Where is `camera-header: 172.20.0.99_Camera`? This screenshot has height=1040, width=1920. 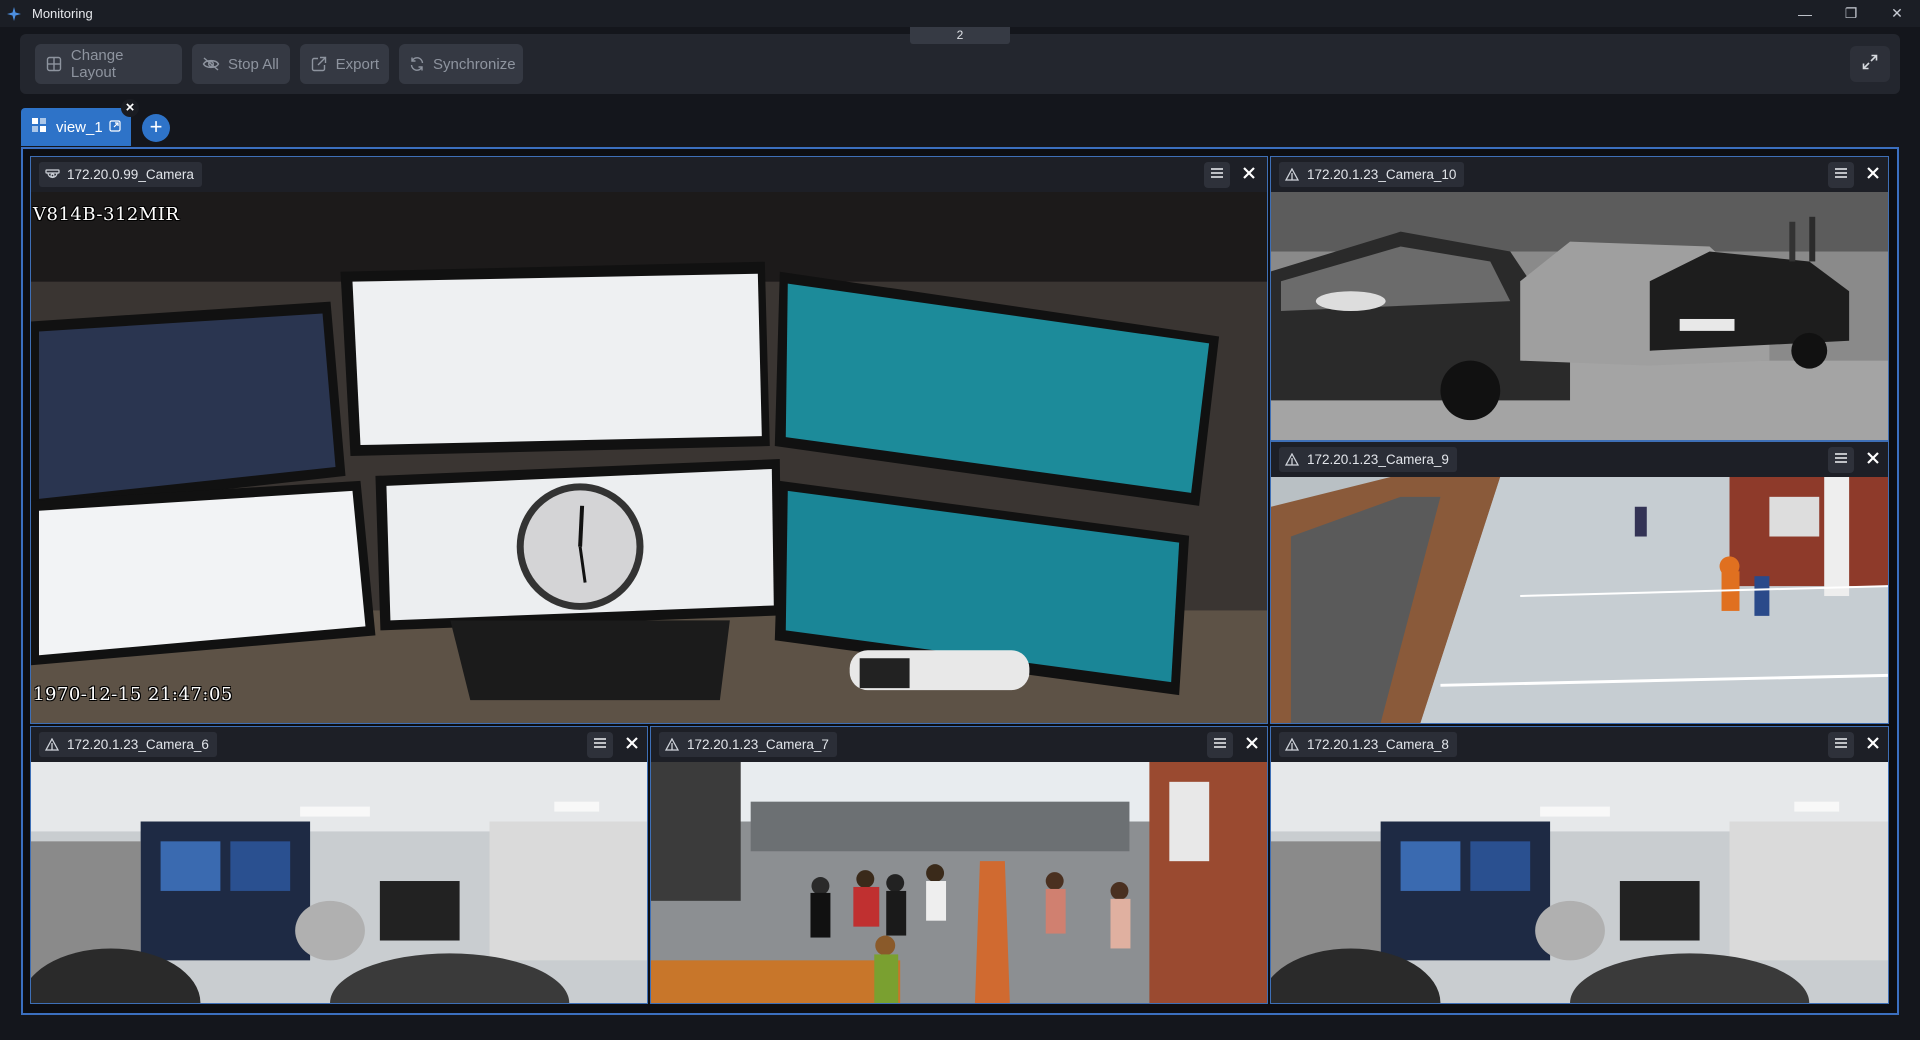 camera-header: 172.20.0.99_Camera is located at coordinates (649, 174).